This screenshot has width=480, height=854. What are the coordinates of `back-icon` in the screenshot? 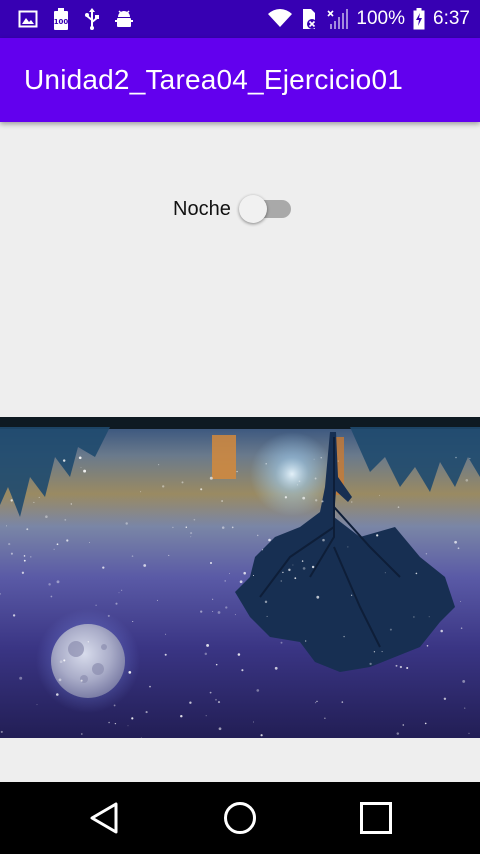 It's located at (104, 818).